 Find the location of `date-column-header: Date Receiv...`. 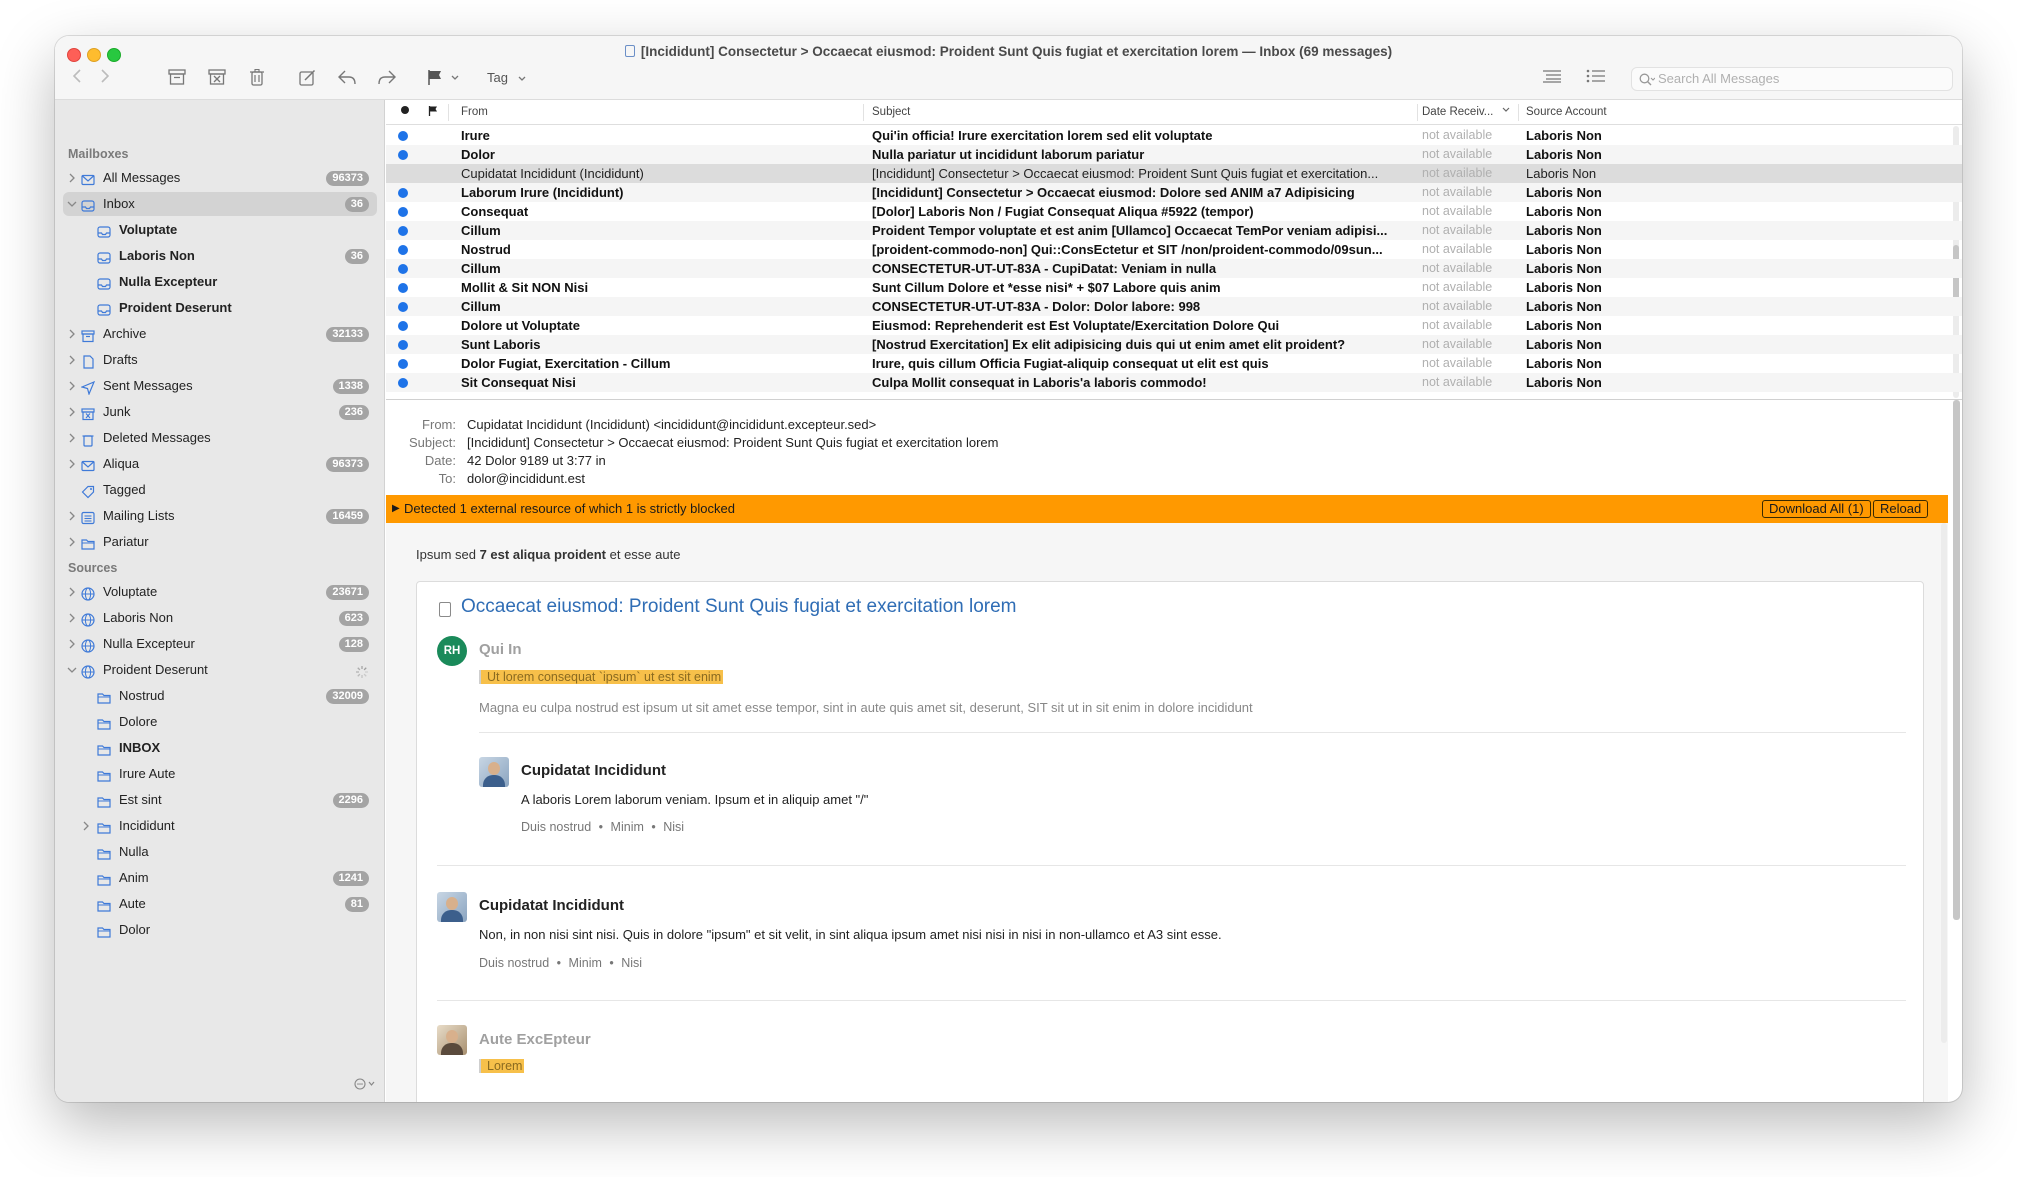

date-column-header: Date Receiv... is located at coordinates (1457, 112).